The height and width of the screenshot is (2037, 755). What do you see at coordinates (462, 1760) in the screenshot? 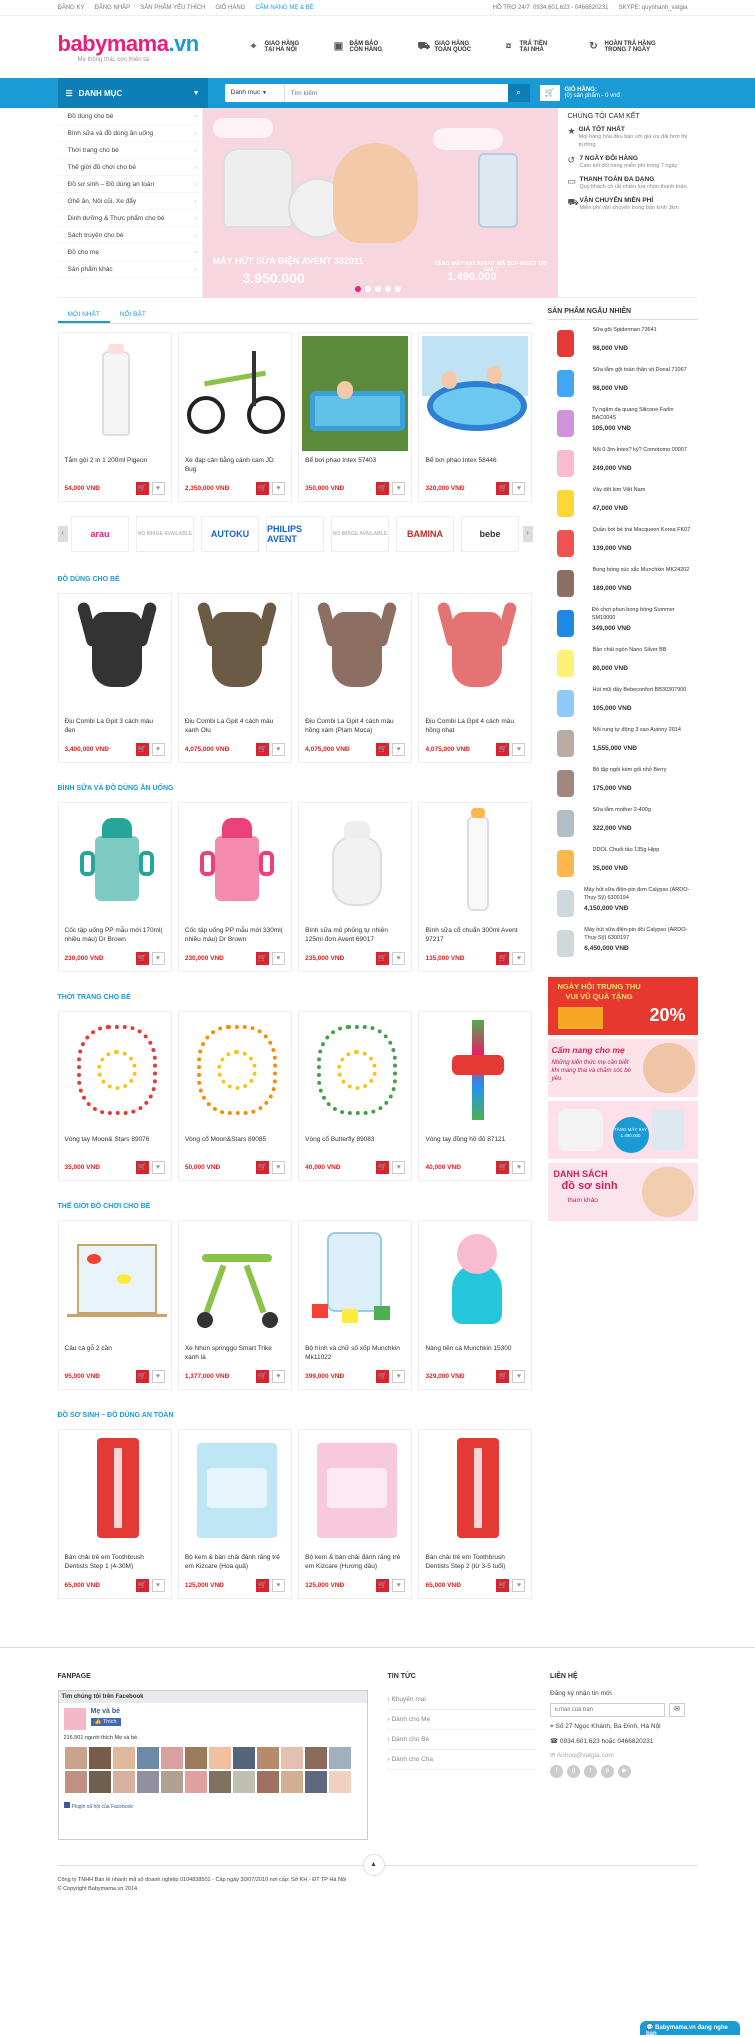
I see `news-link: › Dành cho Cha` at bounding box center [462, 1760].